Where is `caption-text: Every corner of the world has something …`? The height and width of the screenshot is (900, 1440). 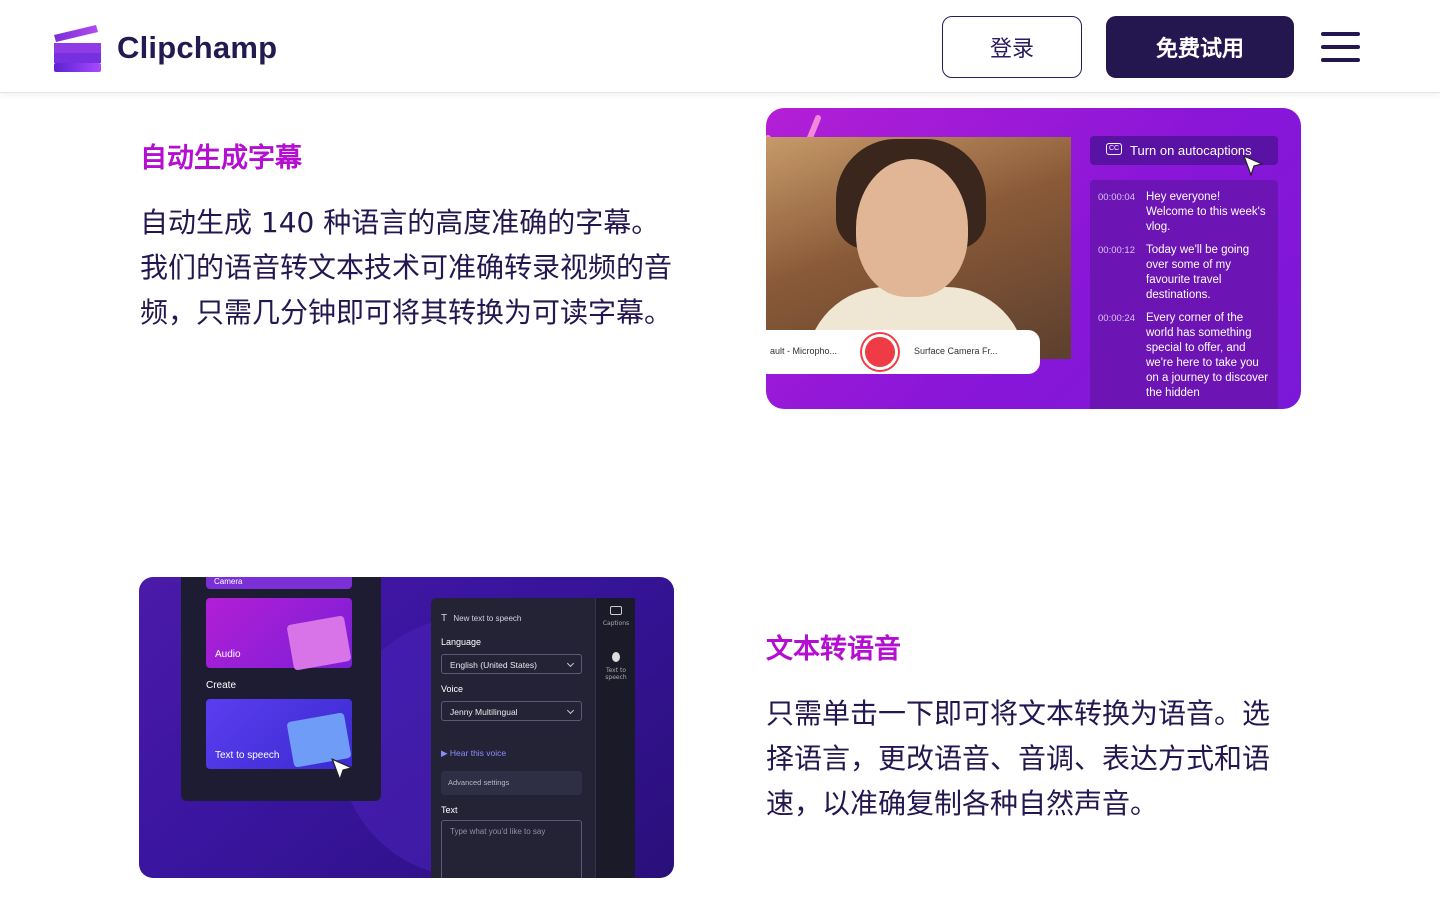 caption-text: Every corner of the world has something … is located at coordinates (1207, 355).